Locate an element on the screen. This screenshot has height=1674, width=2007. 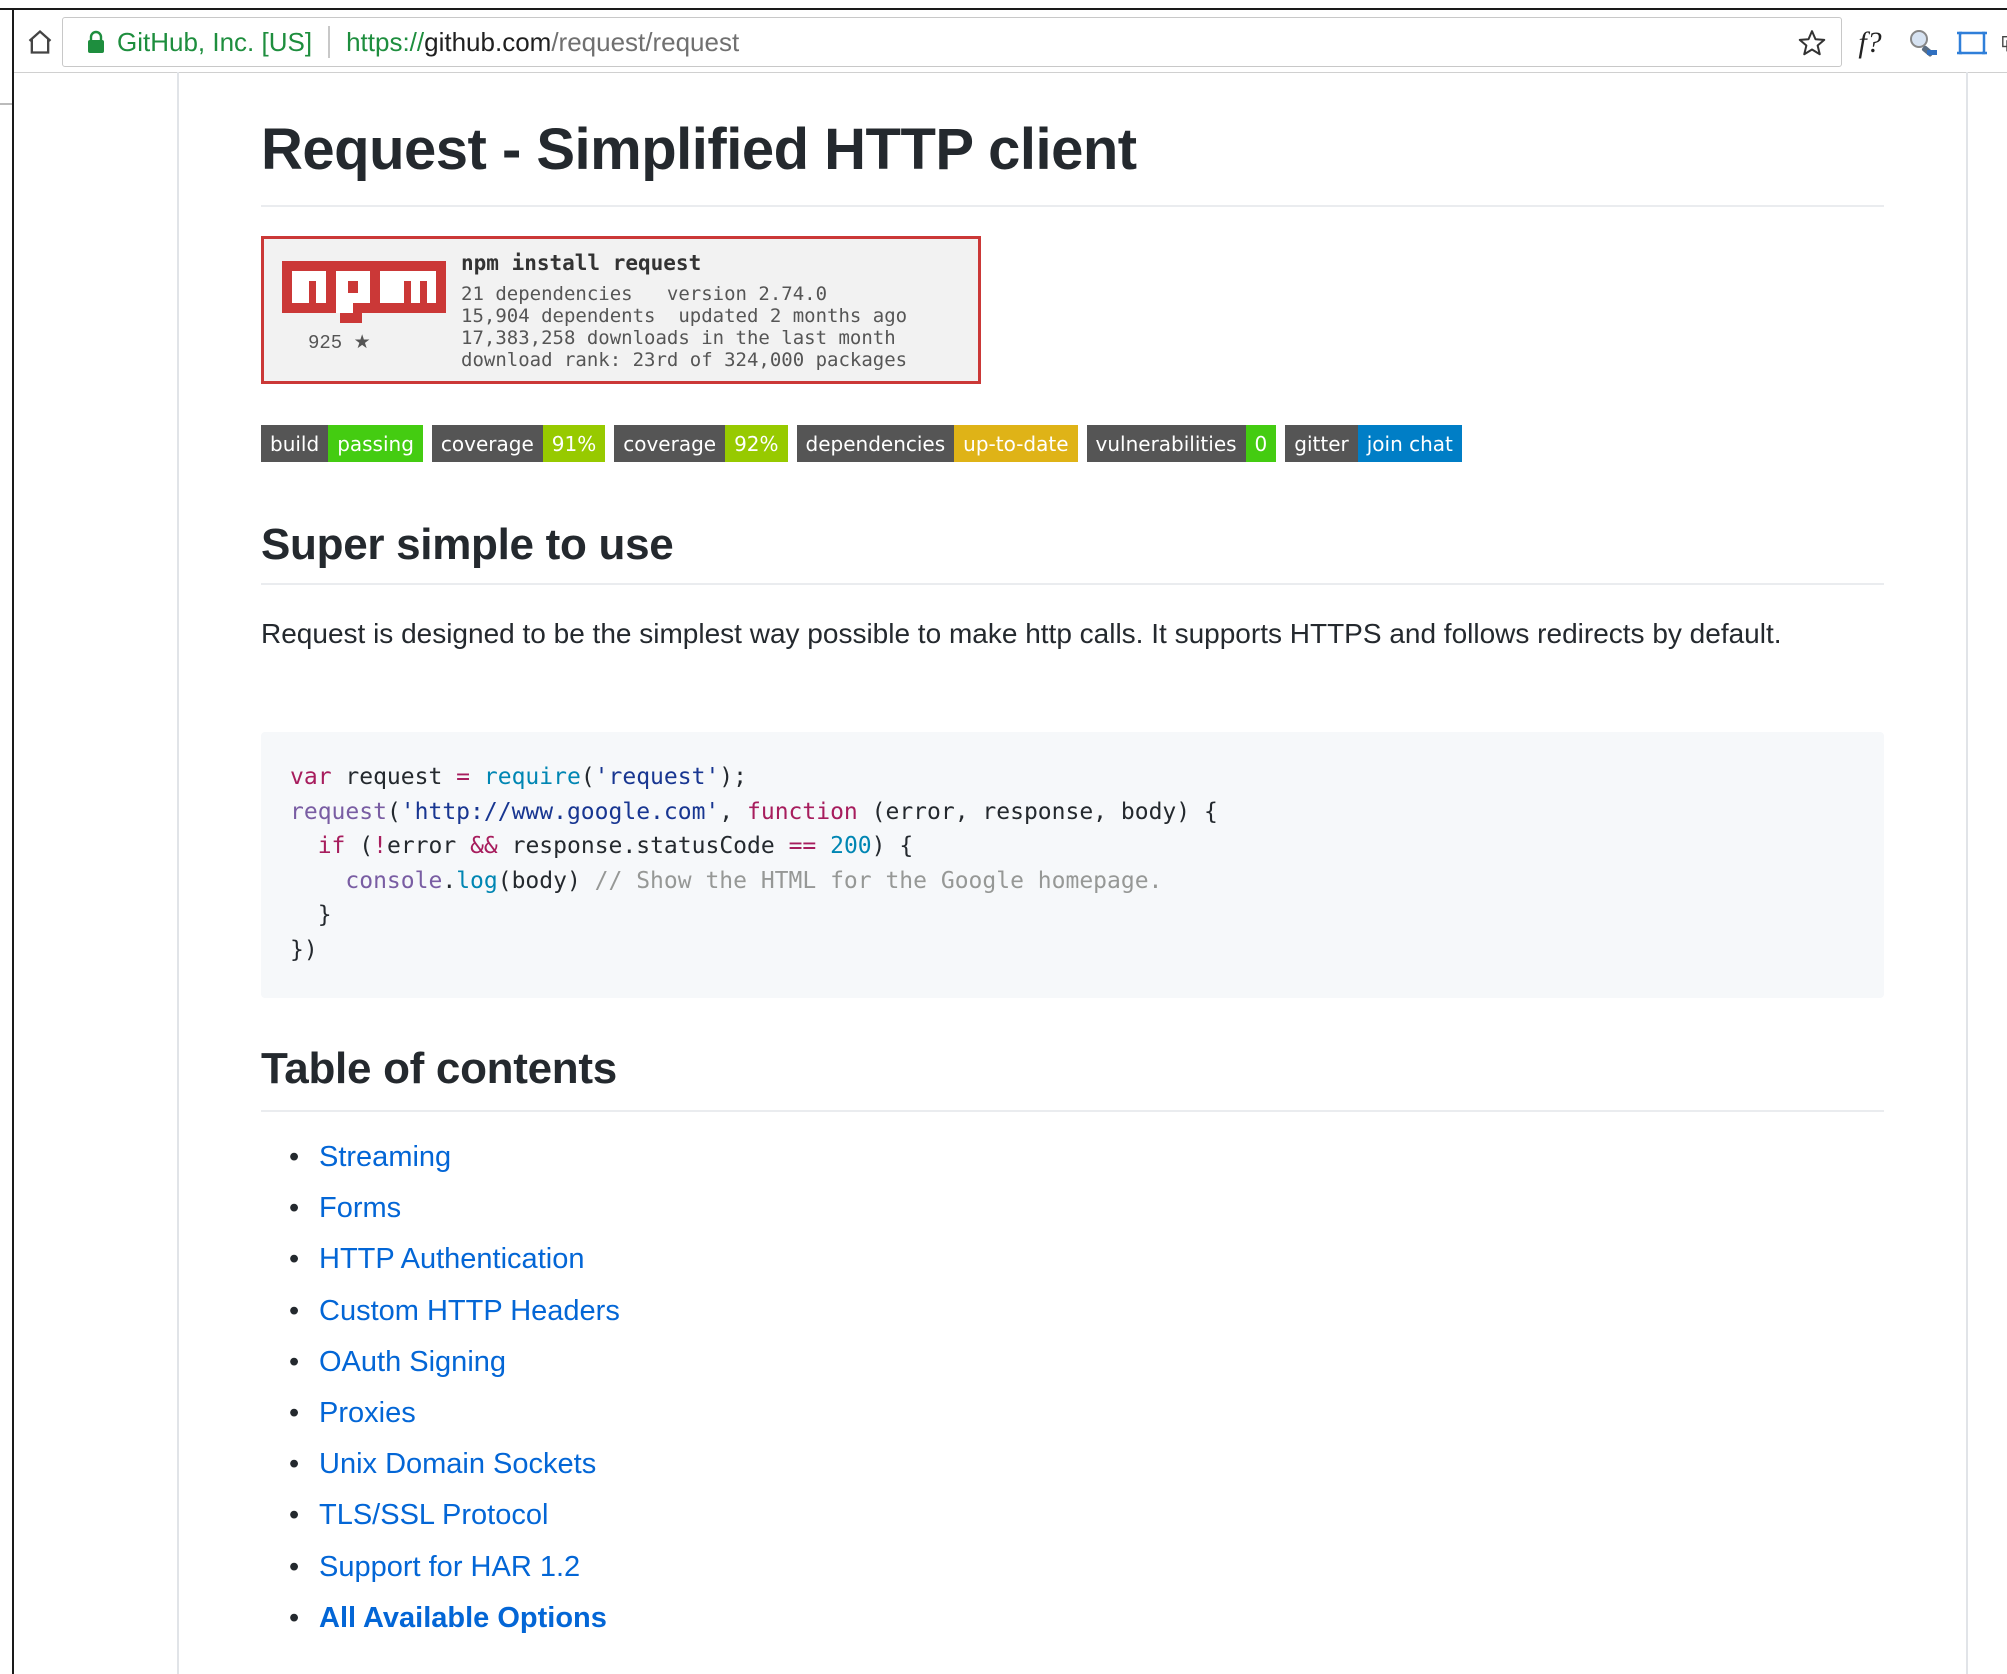
bookmark-star-icon is located at coordinates (1812, 43).